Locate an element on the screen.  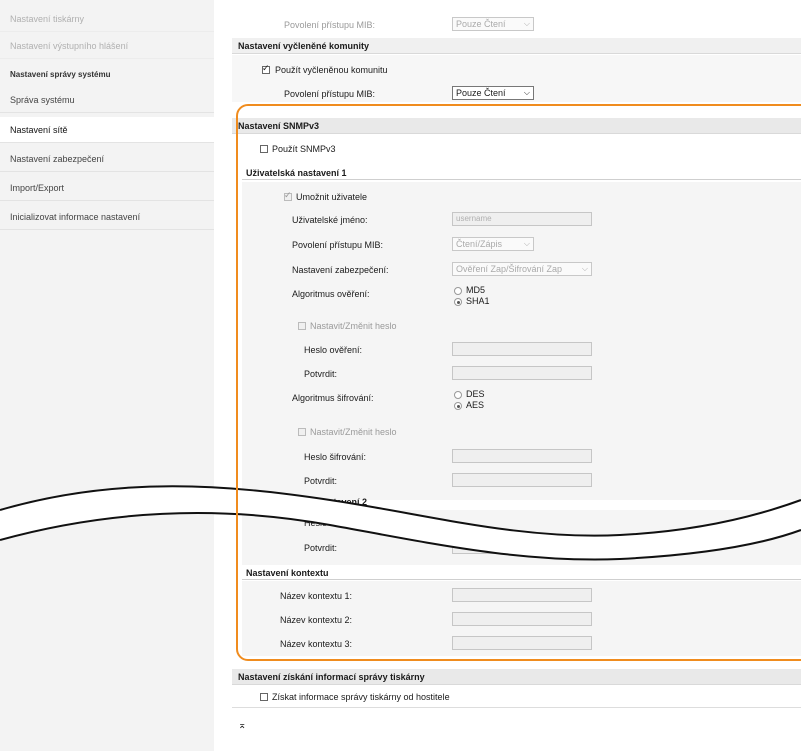
auth-sha1-label: SHA1 is located at coordinates (478, 301).